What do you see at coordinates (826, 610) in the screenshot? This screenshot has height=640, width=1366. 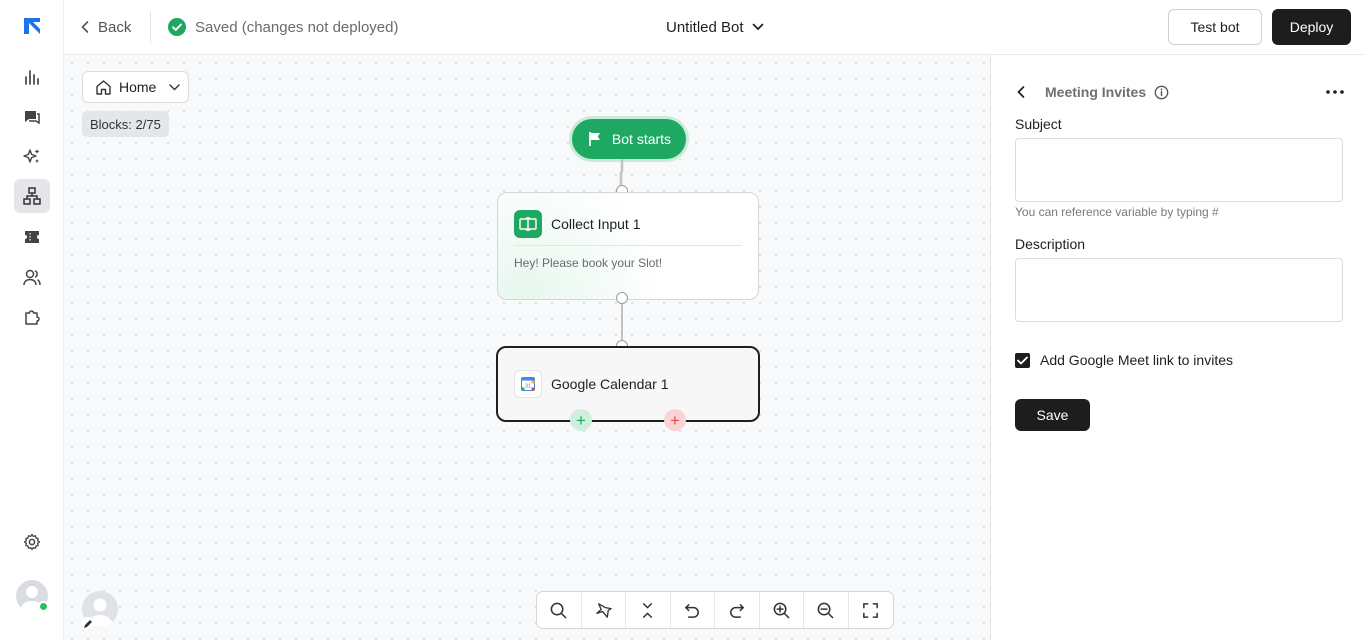 I see `zoom-out-icon` at bounding box center [826, 610].